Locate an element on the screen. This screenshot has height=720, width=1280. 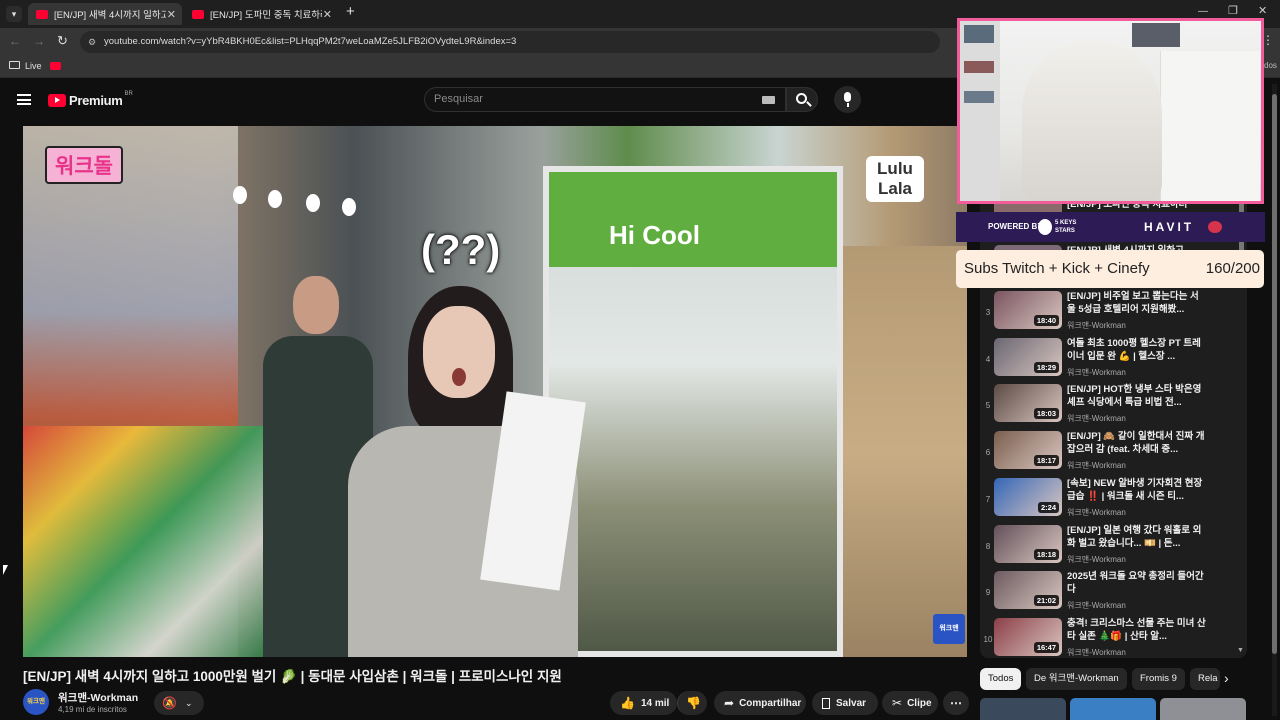
video-duration: 18:03 is located at coordinates (1046, 414).